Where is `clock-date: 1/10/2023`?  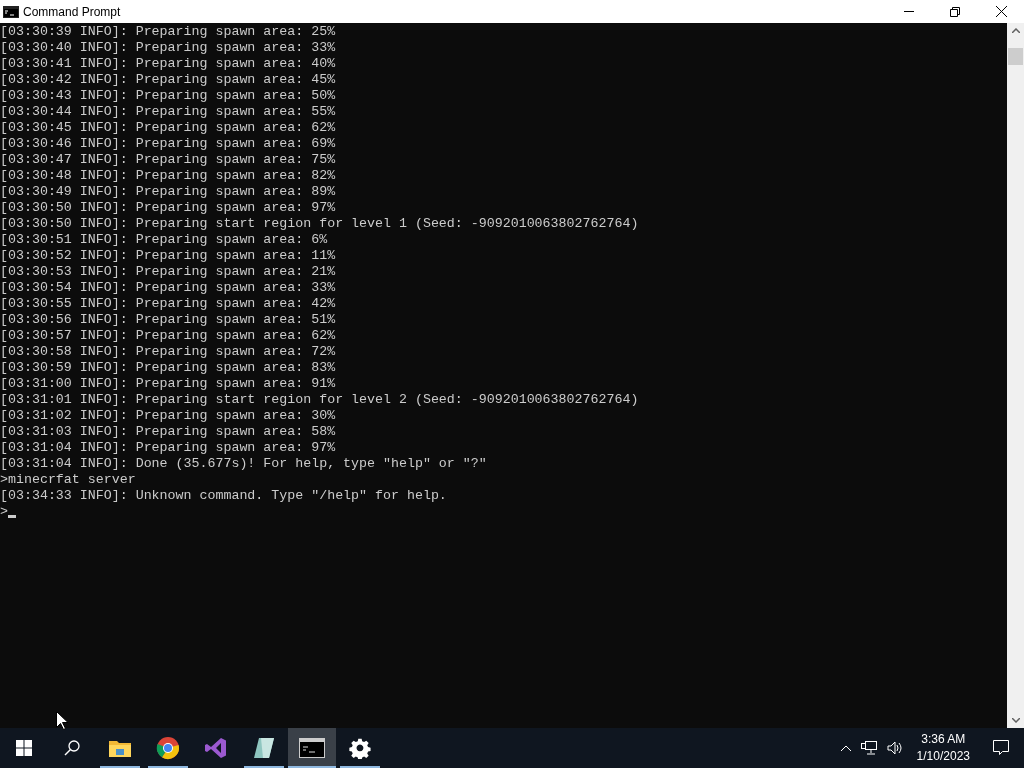
clock-date: 1/10/2023 is located at coordinates (943, 756).